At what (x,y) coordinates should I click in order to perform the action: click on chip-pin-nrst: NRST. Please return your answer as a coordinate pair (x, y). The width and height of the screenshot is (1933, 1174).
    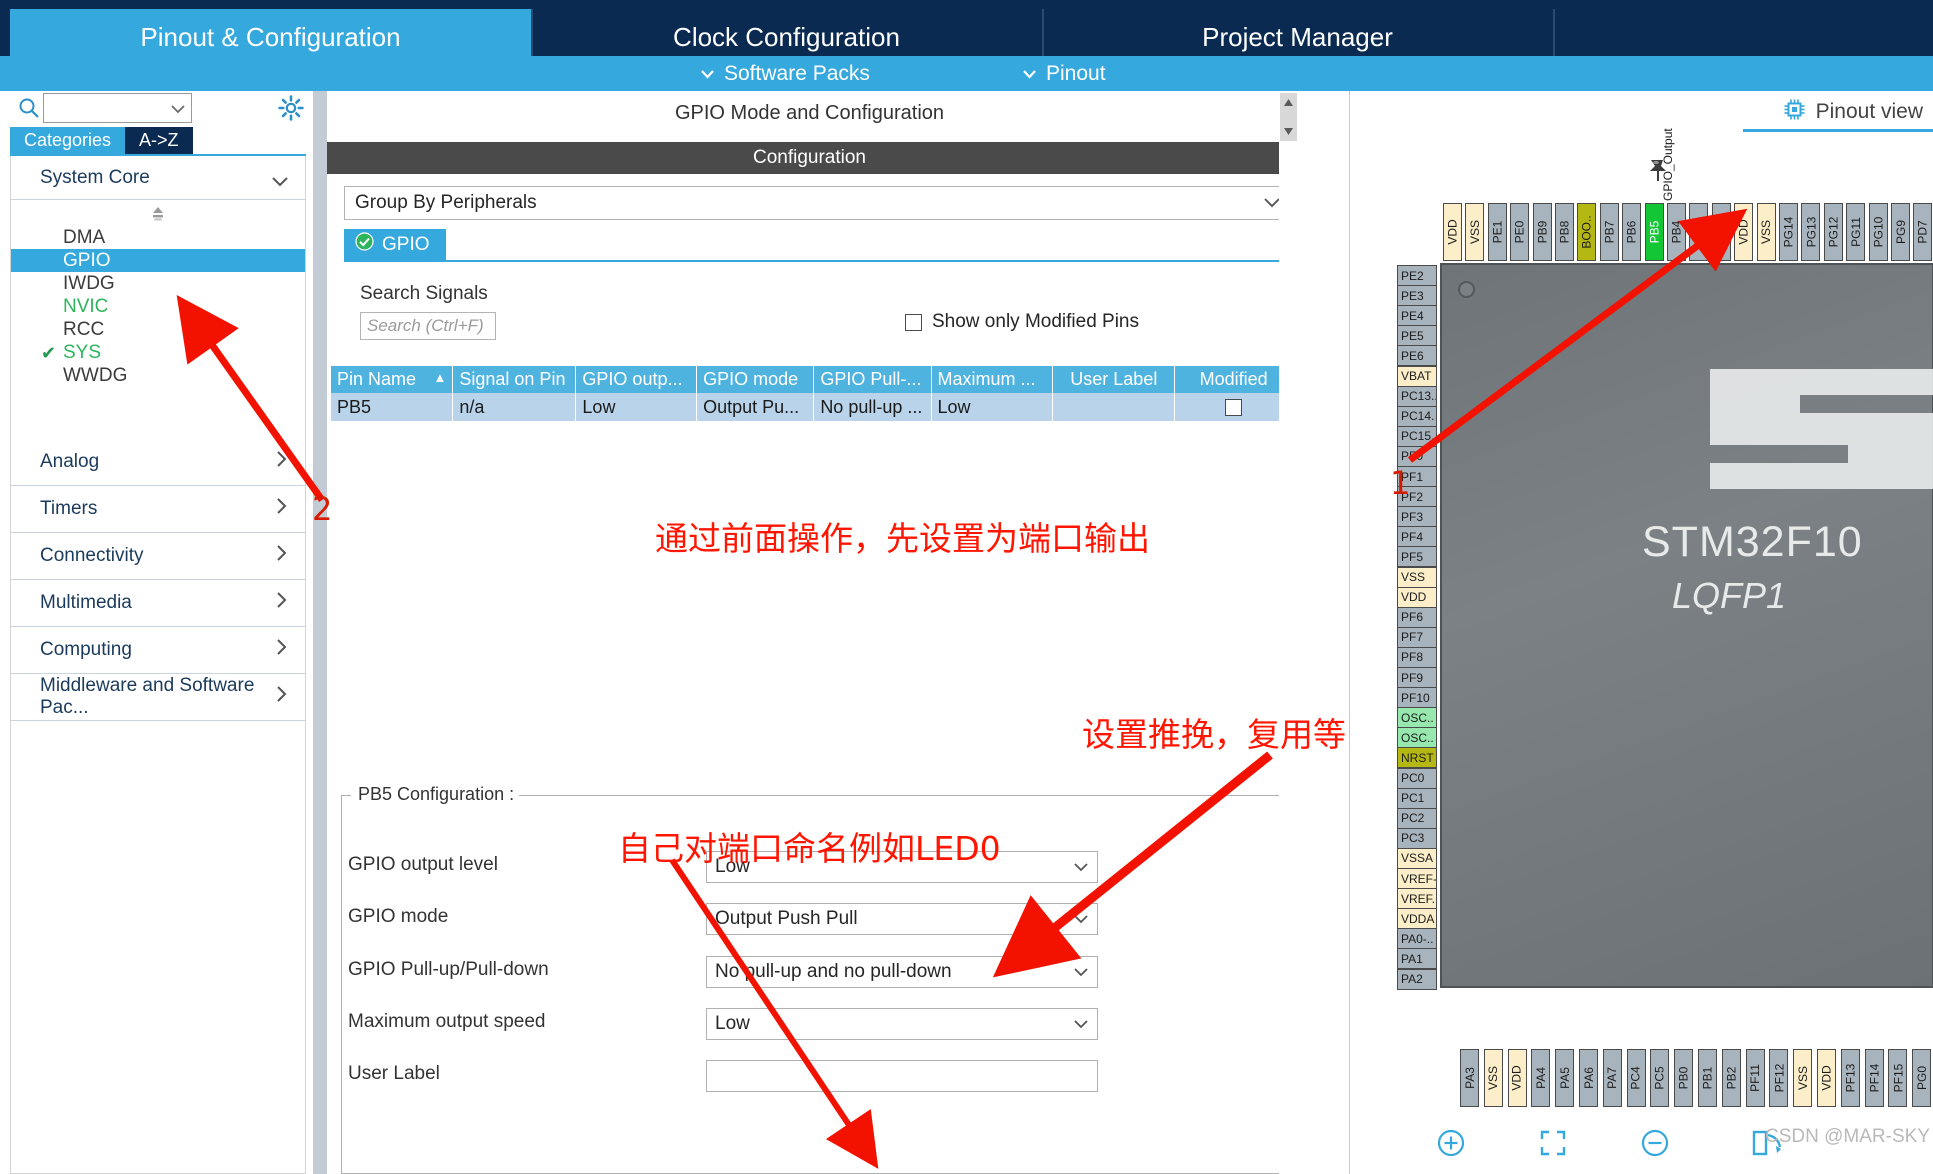
    Looking at the image, I should click on (1417, 758).